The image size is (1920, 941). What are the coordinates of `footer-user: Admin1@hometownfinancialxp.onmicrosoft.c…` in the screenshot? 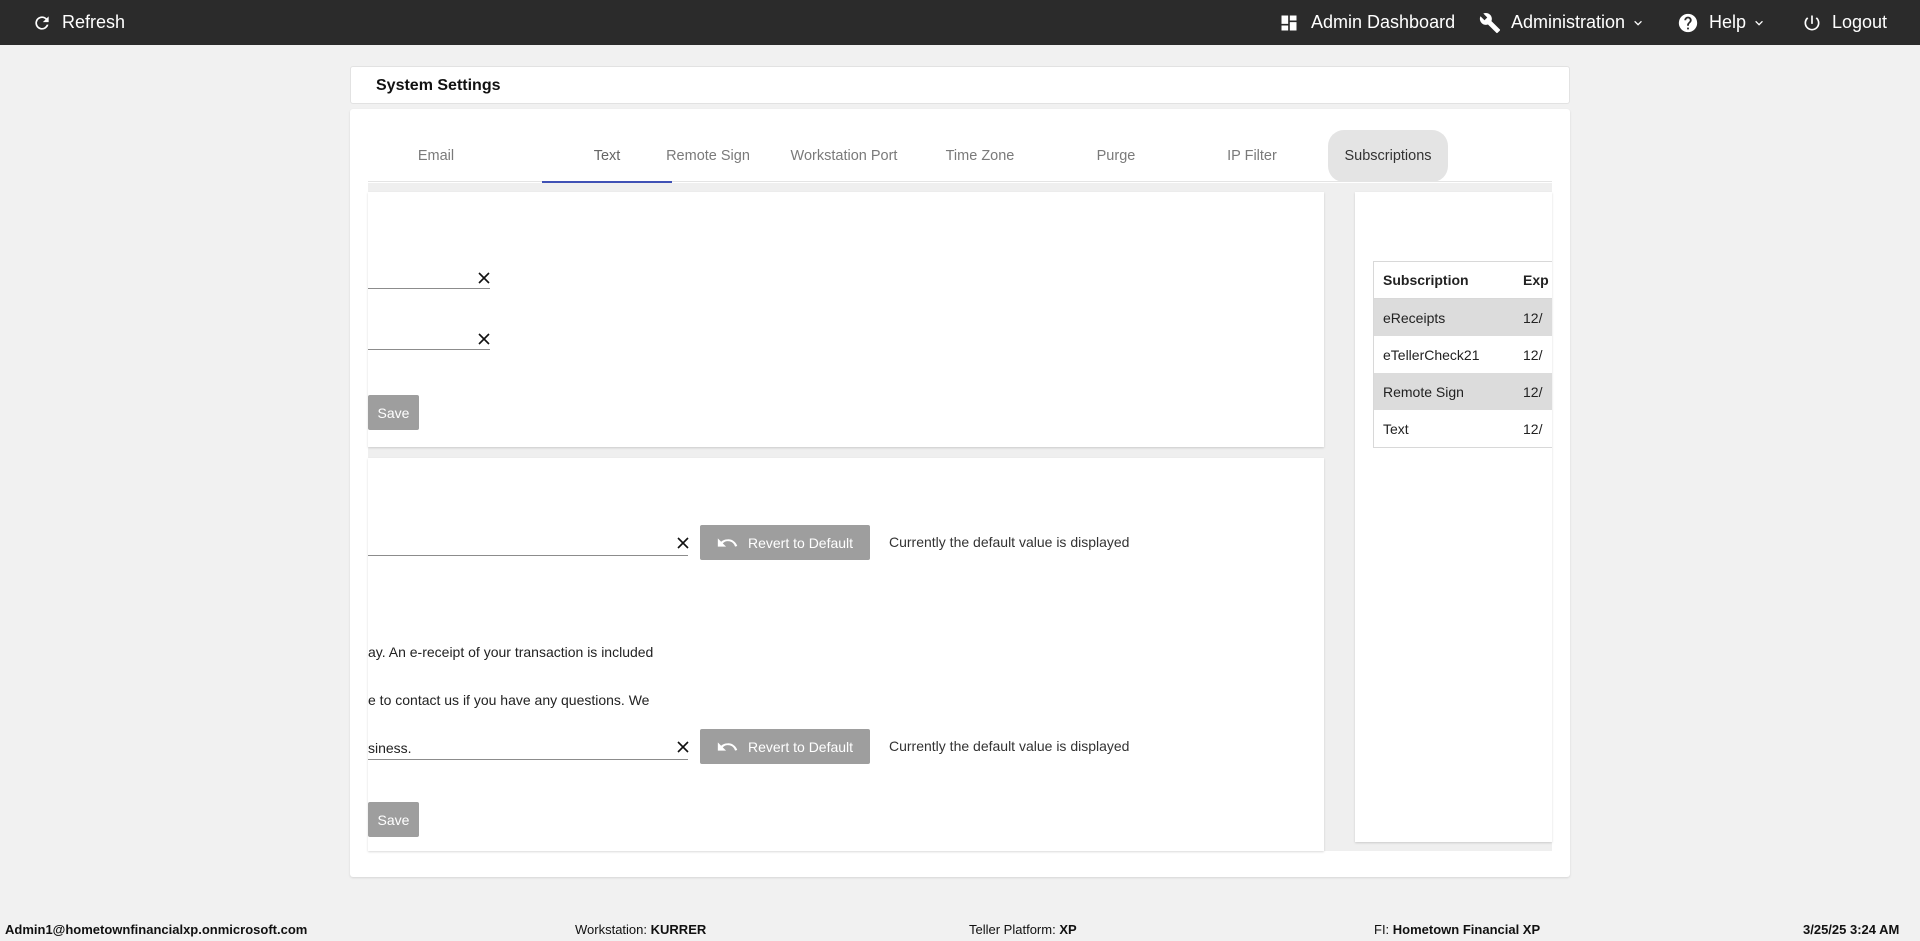 It's located at (156, 929).